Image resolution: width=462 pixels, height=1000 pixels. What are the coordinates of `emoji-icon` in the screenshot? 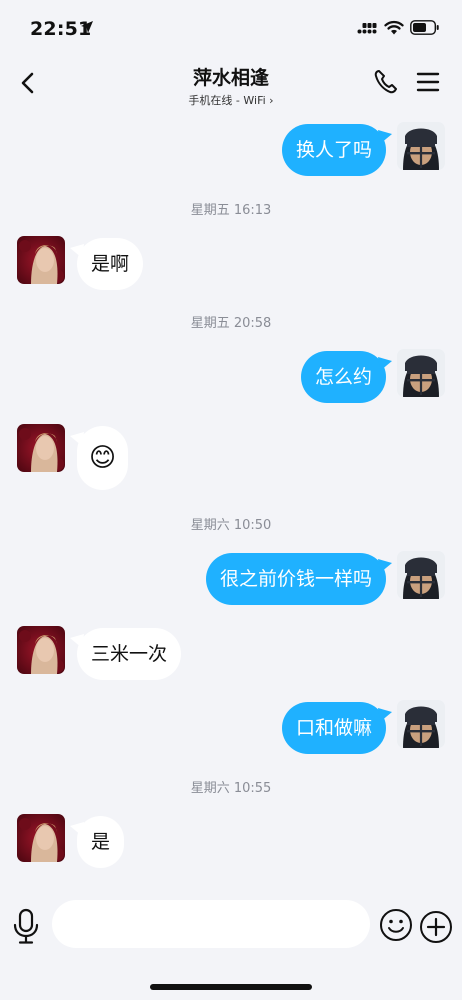 It's located at (396, 925).